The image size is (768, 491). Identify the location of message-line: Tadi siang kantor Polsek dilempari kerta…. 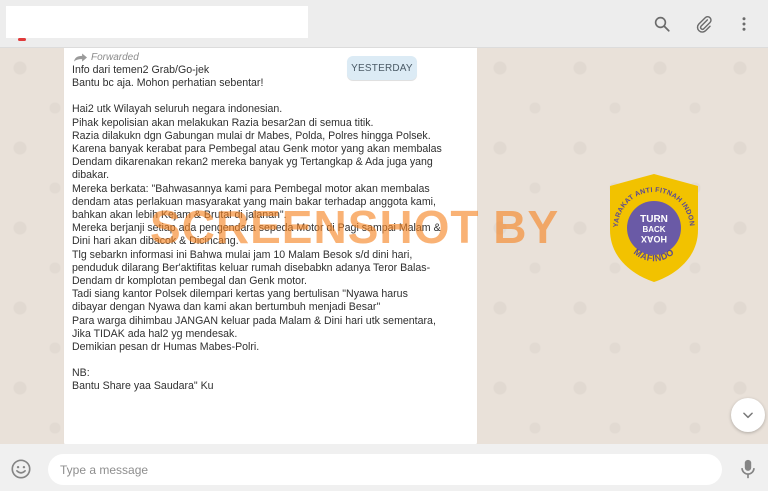
(240, 294).